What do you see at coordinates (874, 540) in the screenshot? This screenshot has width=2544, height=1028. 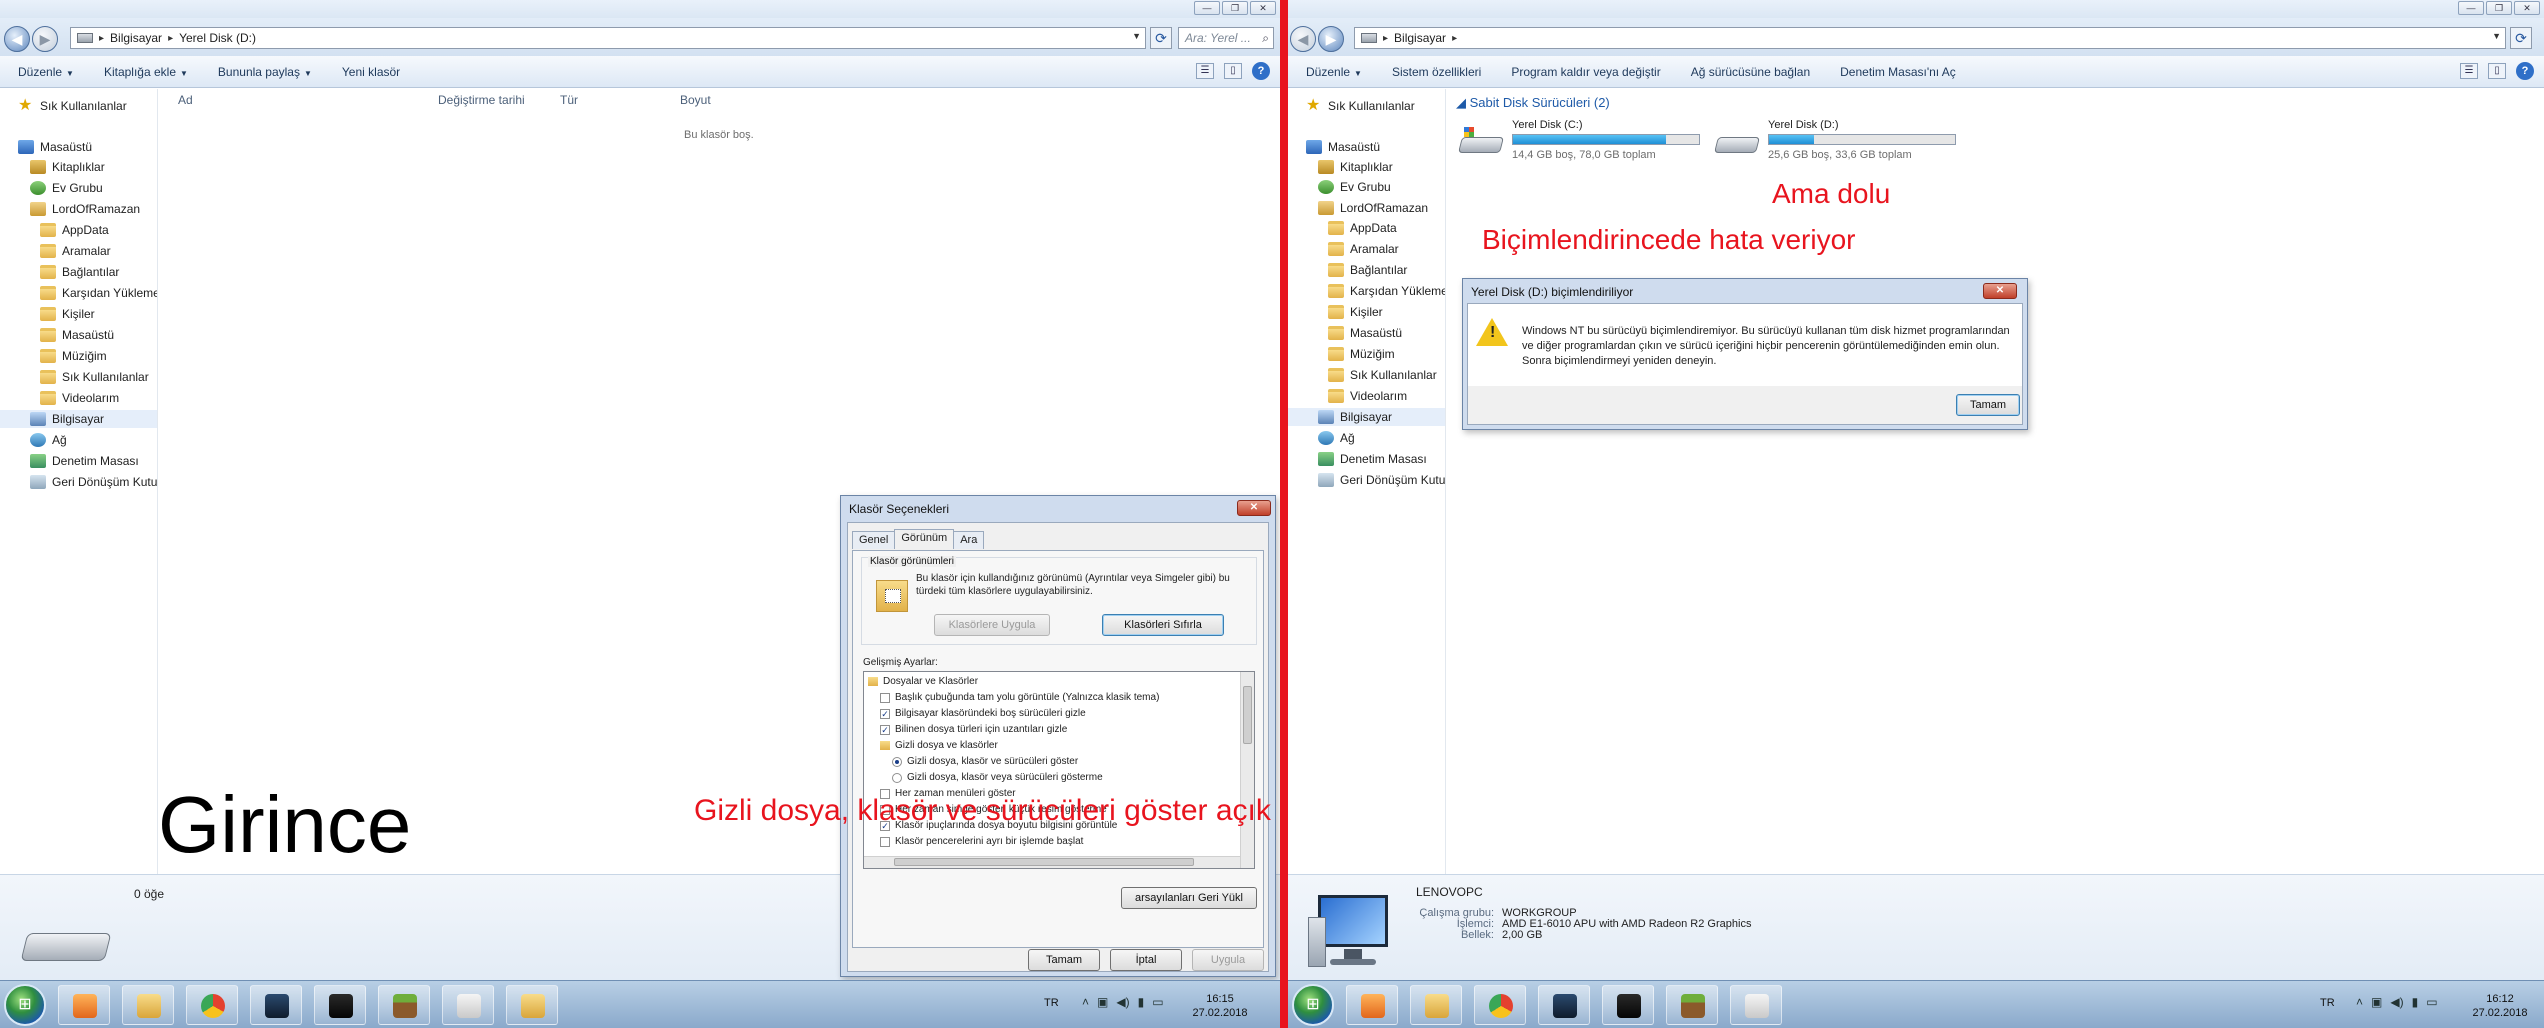 I see `tab-general: Genel` at bounding box center [874, 540].